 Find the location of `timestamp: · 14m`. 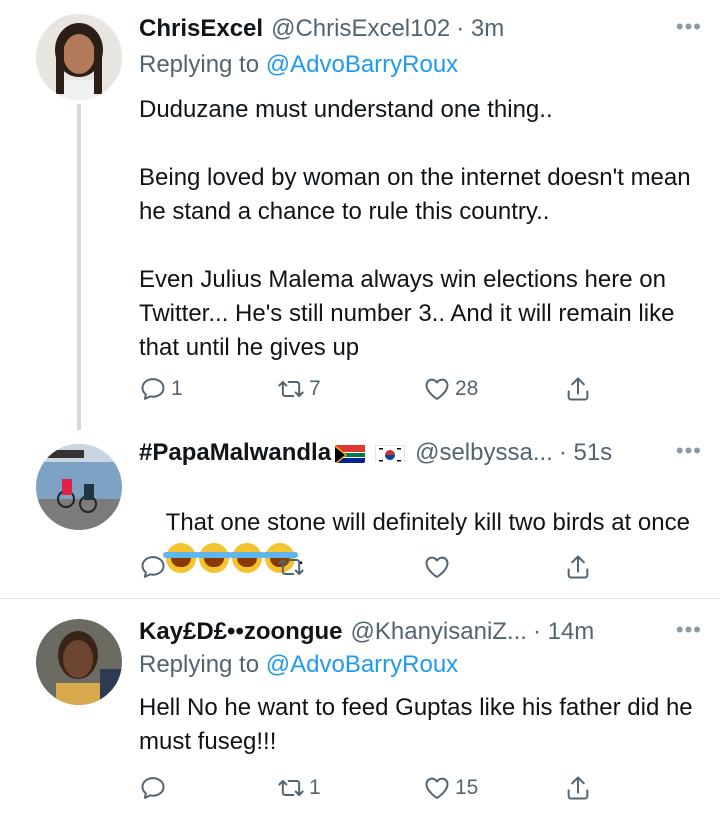

timestamp: · 14m is located at coordinates (563, 631).